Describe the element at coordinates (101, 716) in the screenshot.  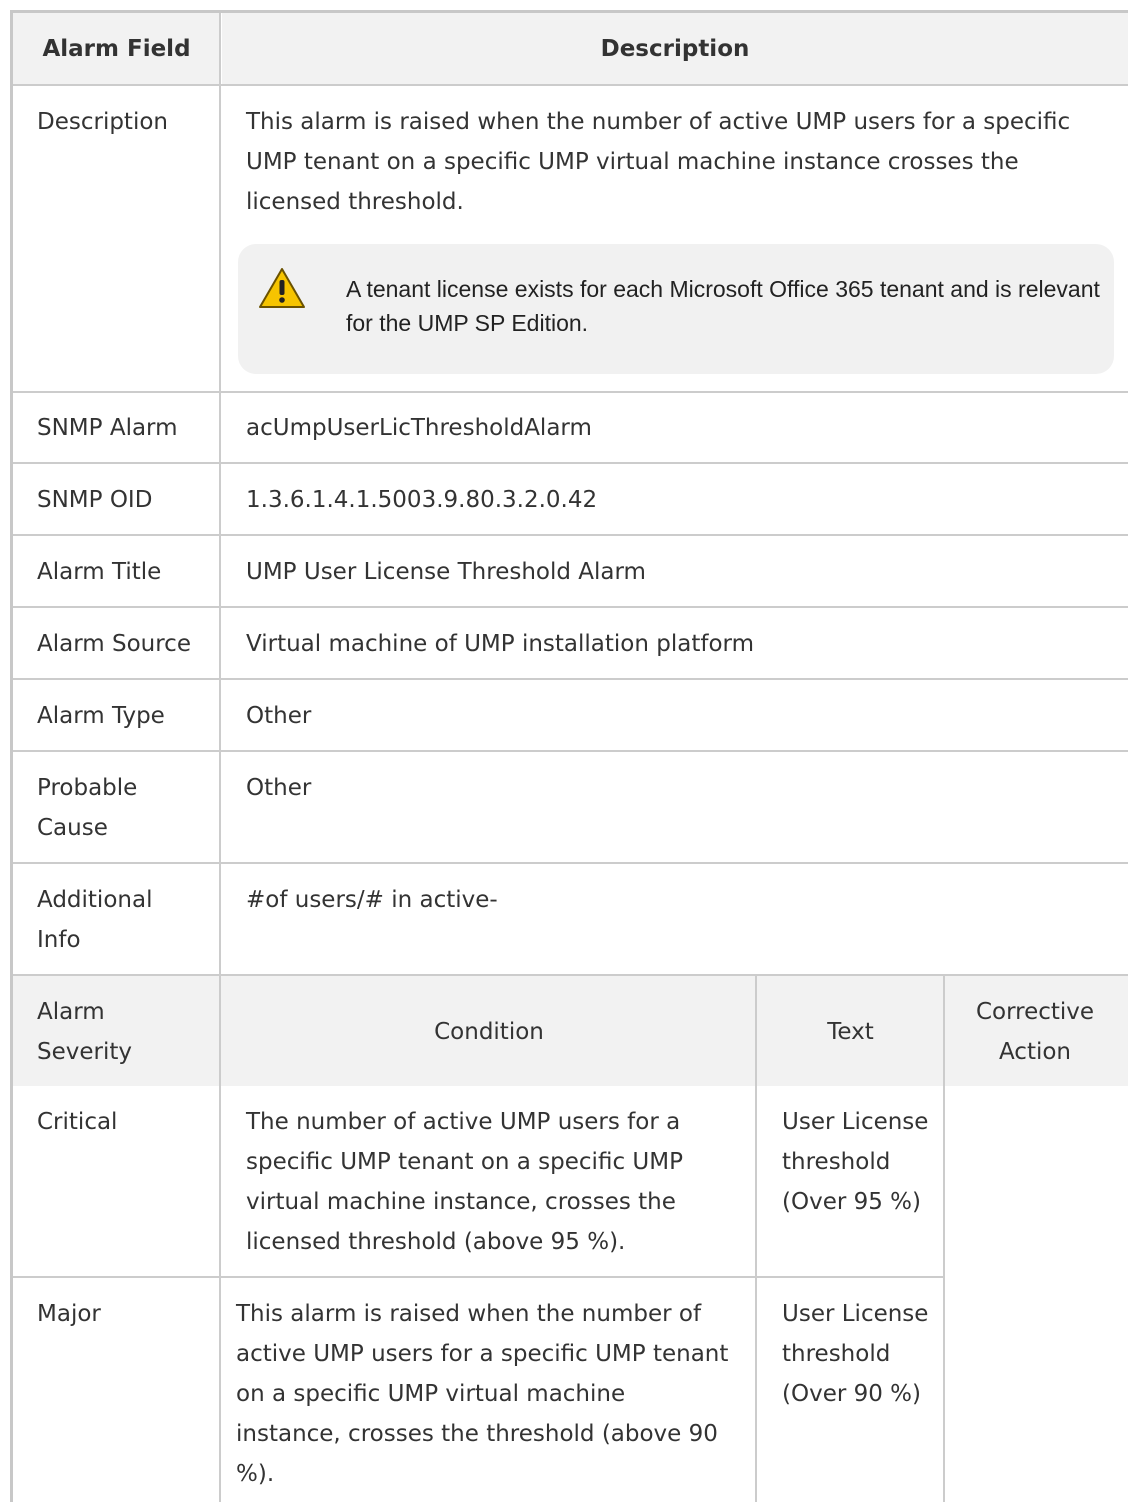
I see `row-label: Alarm Type` at that location.